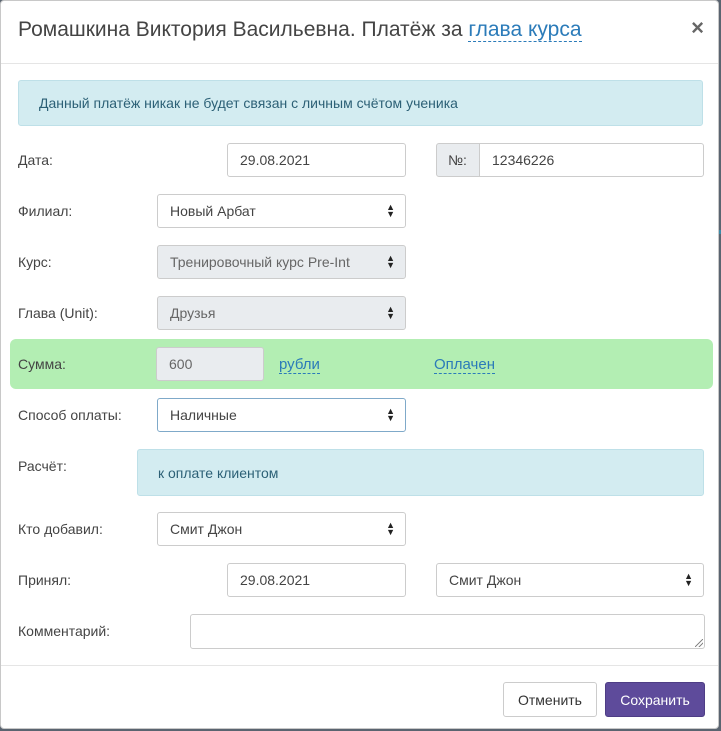 The image size is (721, 731). Describe the element at coordinates (58, 313) in the screenshot. I see `unit-label: Глава (Unit):` at that location.